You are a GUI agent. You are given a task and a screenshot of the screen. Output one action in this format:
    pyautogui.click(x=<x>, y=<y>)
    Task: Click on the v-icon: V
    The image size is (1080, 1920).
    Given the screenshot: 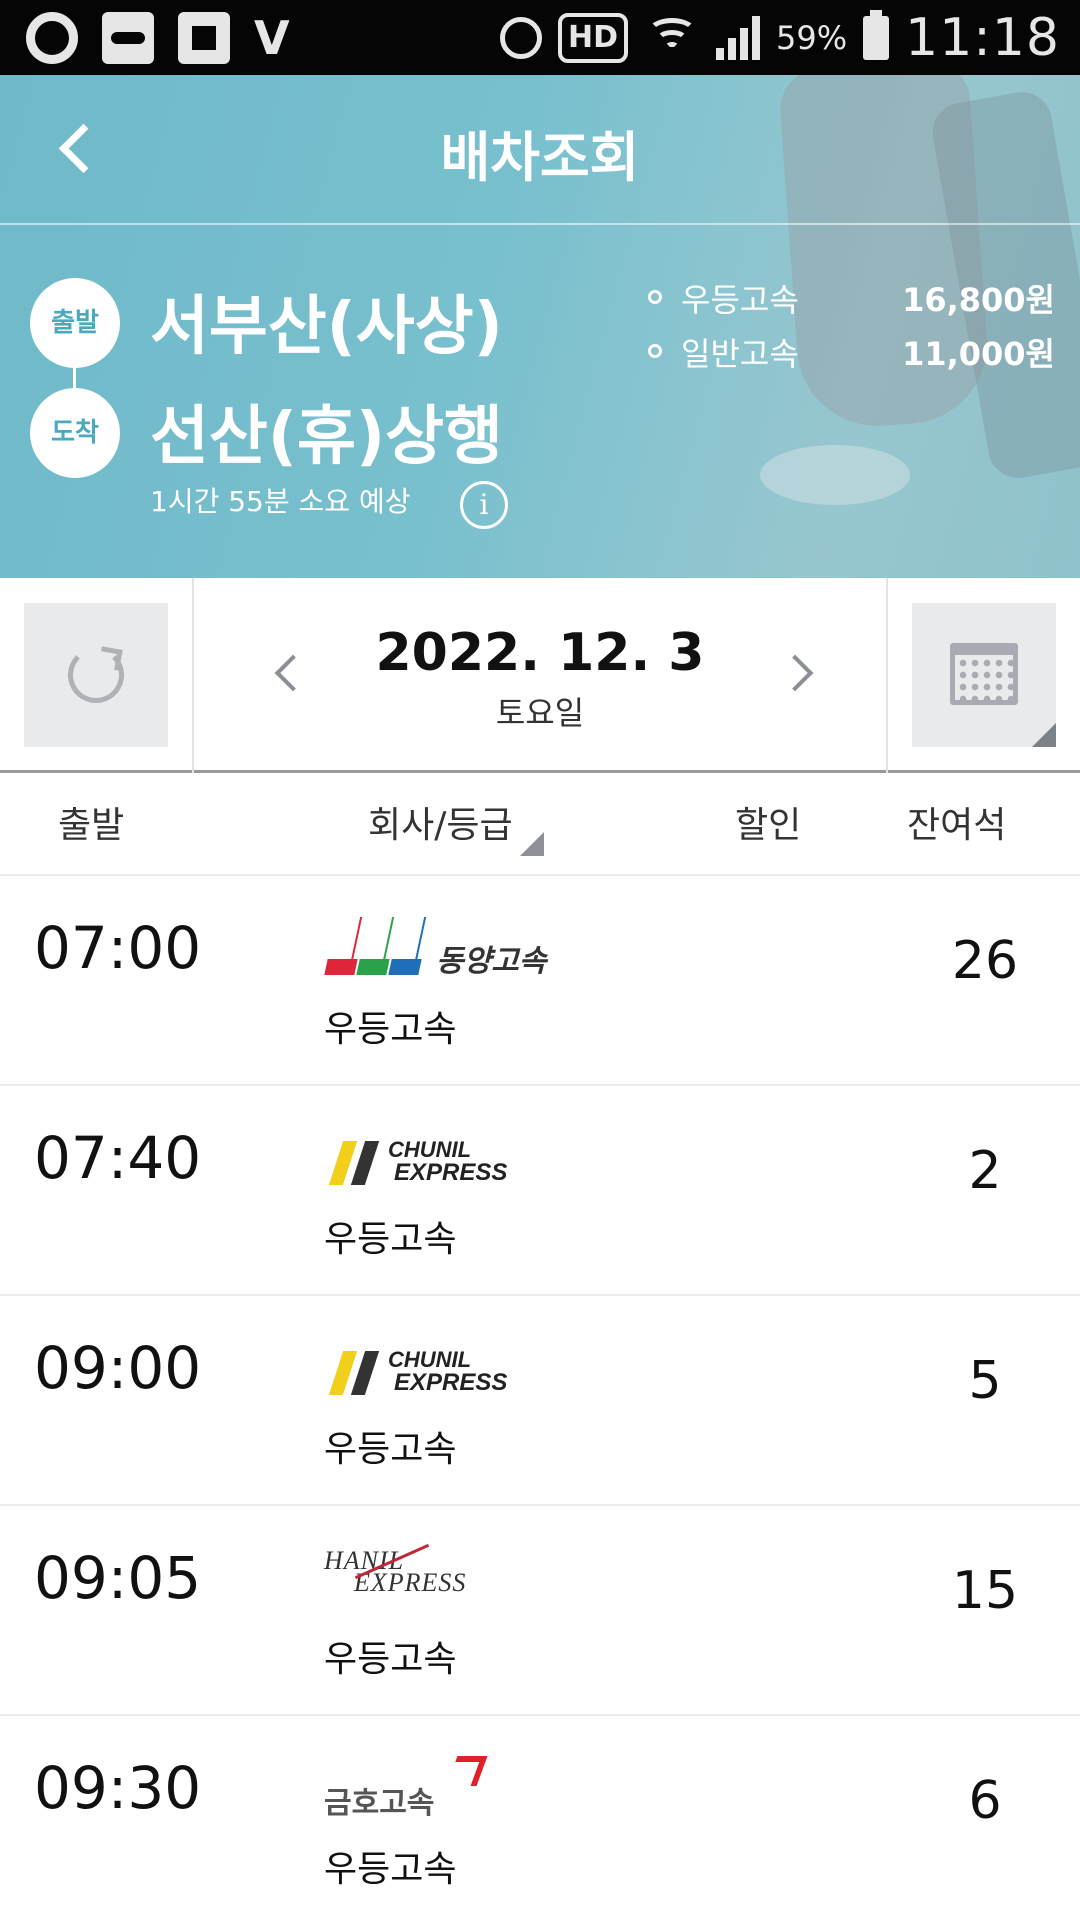 What is the action you would take?
    pyautogui.click(x=272, y=38)
    